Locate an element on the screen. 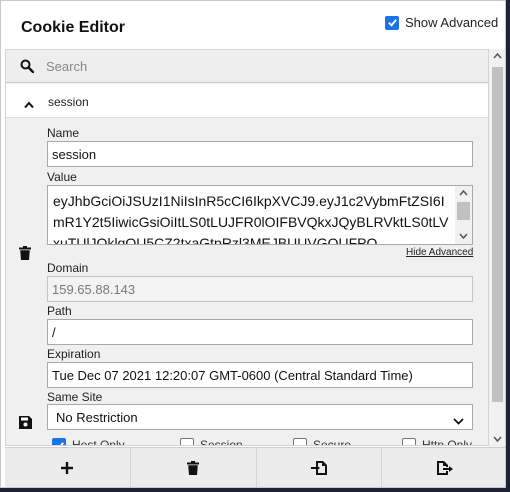 Image resolution: width=510 pixels, height=492 pixels. http-only-label: Http Only is located at coordinates (447, 442).